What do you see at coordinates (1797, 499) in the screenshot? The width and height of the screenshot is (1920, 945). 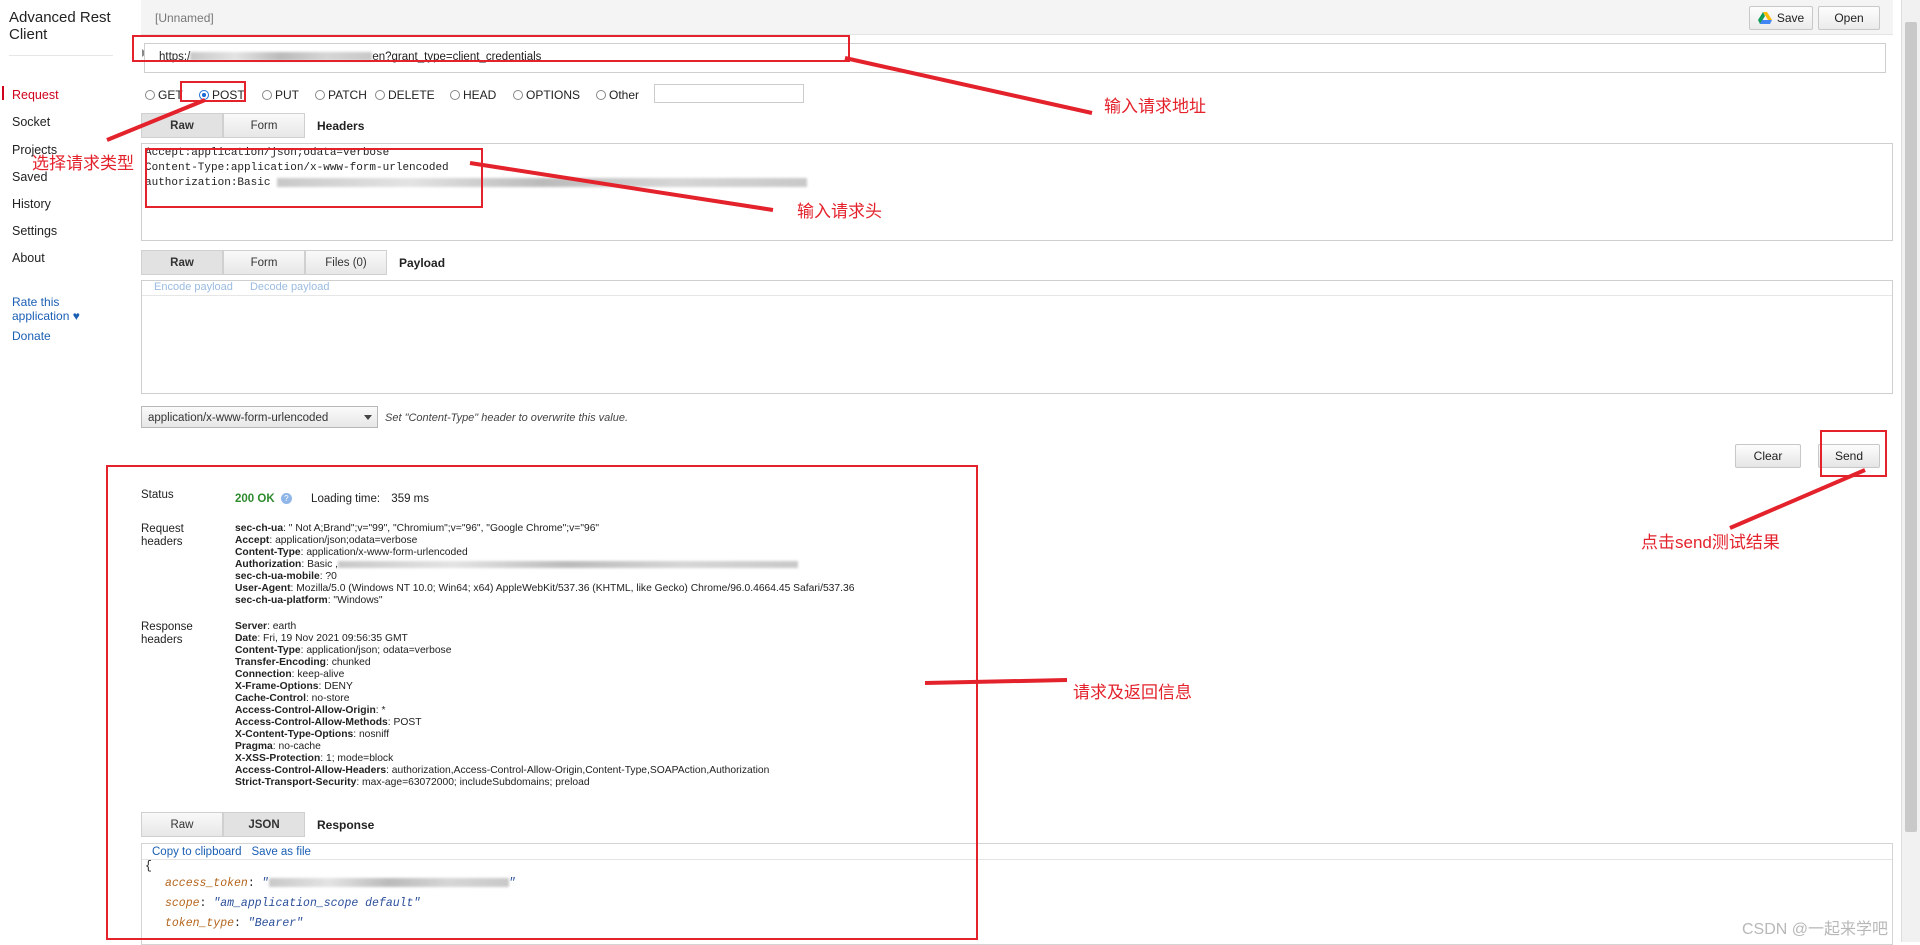 I see `annotation-line-send` at bounding box center [1797, 499].